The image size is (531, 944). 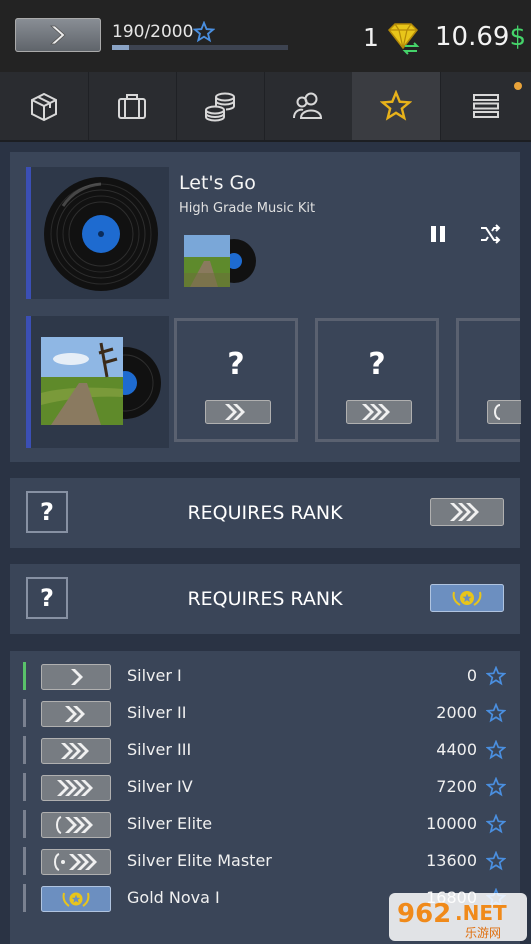 What do you see at coordinates (265, 786) in the screenshot?
I see `rank-row: Silver IV 7200` at bounding box center [265, 786].